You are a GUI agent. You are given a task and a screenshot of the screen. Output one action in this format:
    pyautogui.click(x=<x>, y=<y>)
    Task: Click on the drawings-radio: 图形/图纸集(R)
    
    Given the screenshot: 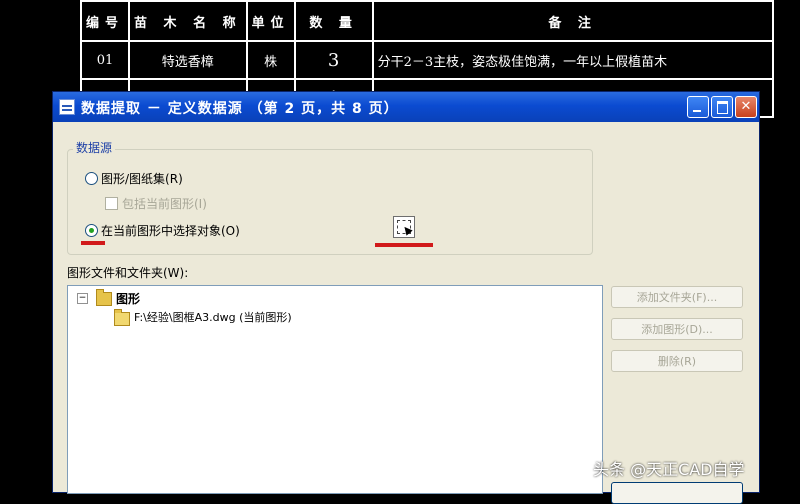 What is the action you would take?
    pyautogui.click(x=134, y=178)
    